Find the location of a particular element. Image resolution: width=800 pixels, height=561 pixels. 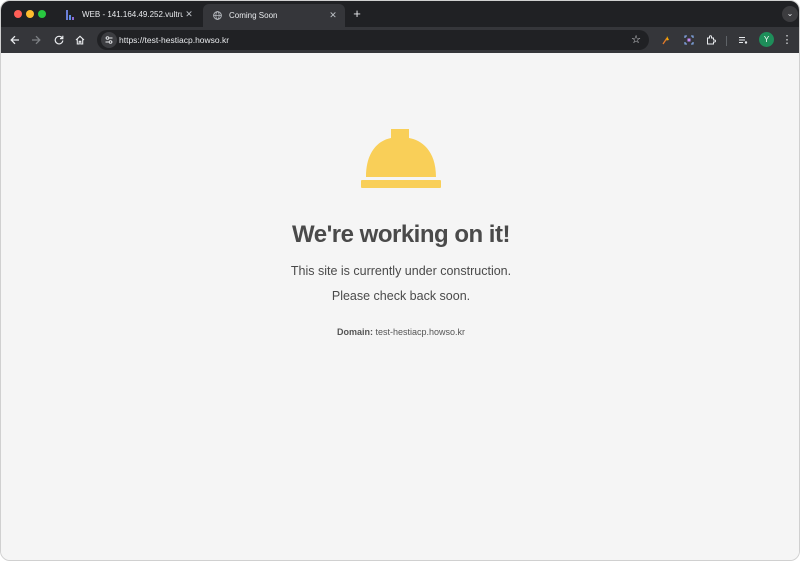

globe-icon is located at coordinates (217, 15).